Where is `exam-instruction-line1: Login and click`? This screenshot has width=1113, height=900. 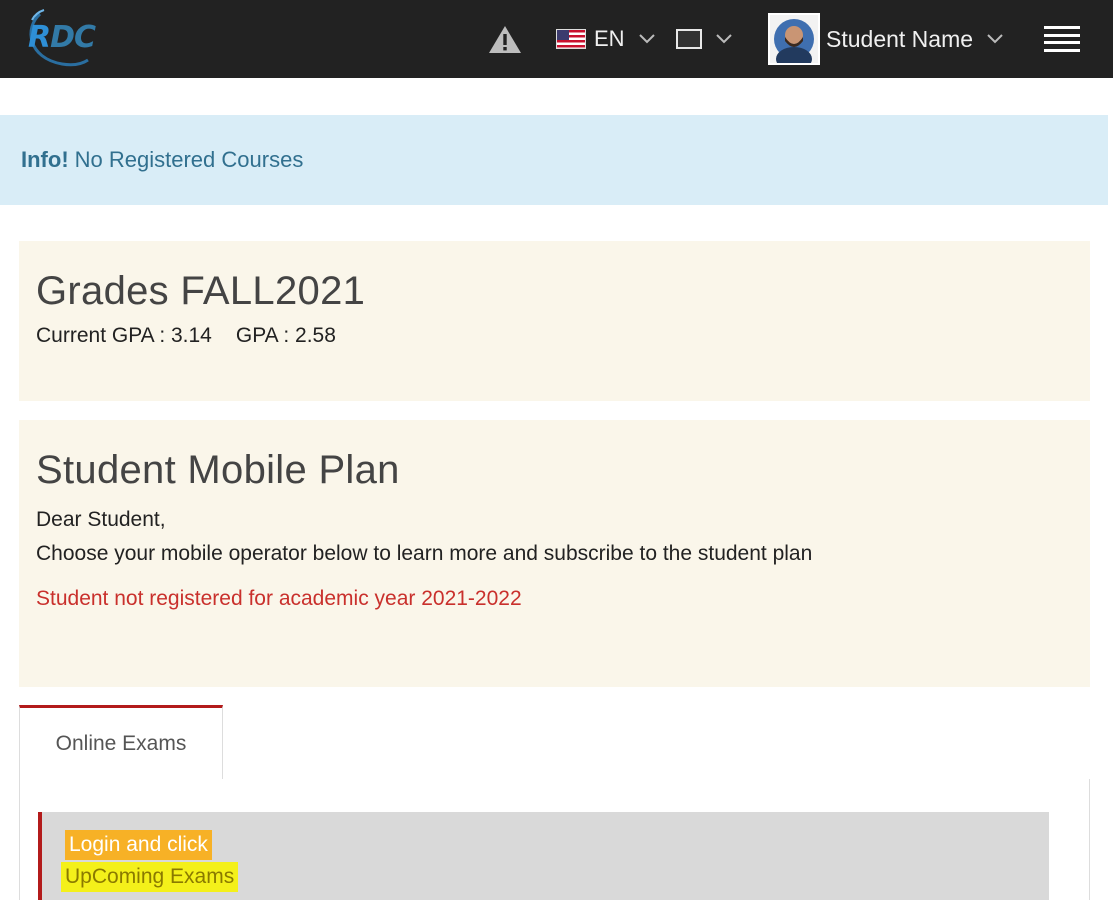 exam-instruction-line1: Login and click is located at coordinates (138, 845).